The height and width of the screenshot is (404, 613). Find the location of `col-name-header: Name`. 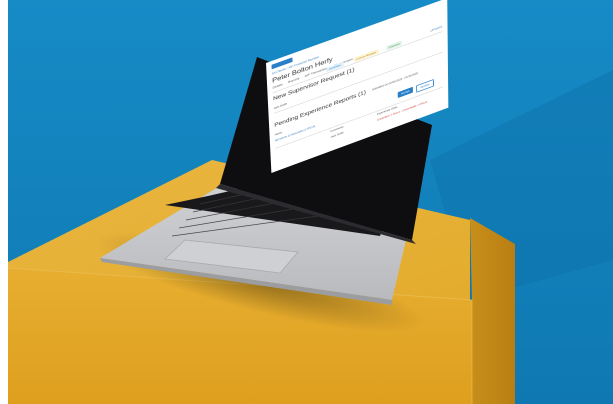

col-name-header: Name is located at coordinates (278, 134).